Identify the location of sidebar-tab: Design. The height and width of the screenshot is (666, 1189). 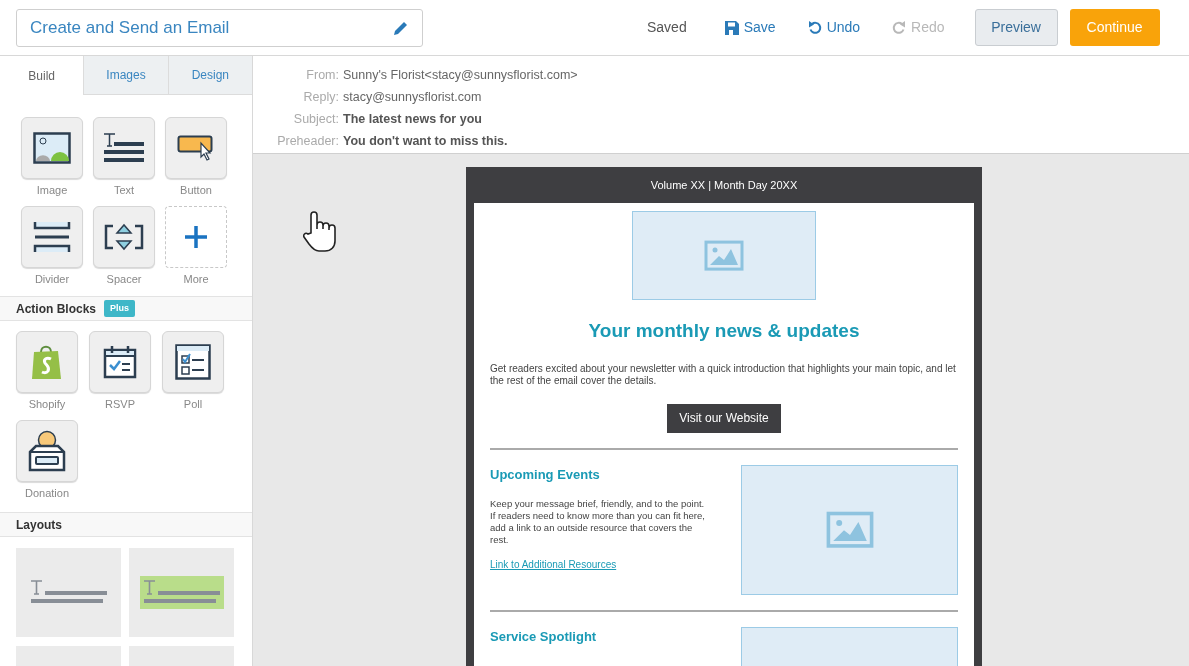
(209, 75).